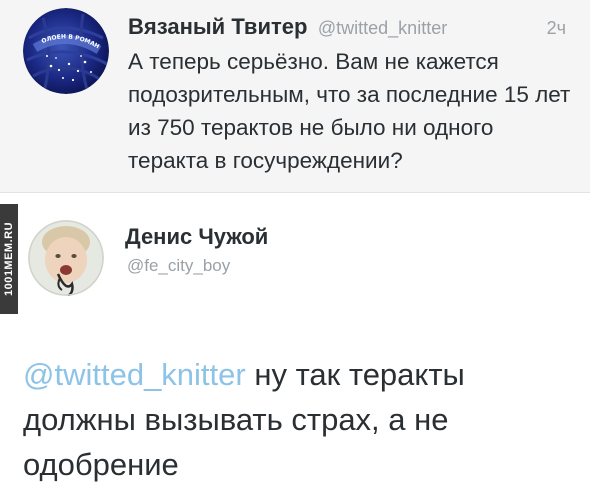  I want to click on watermark-text: 1001MEM.RU, so click(9, 259).